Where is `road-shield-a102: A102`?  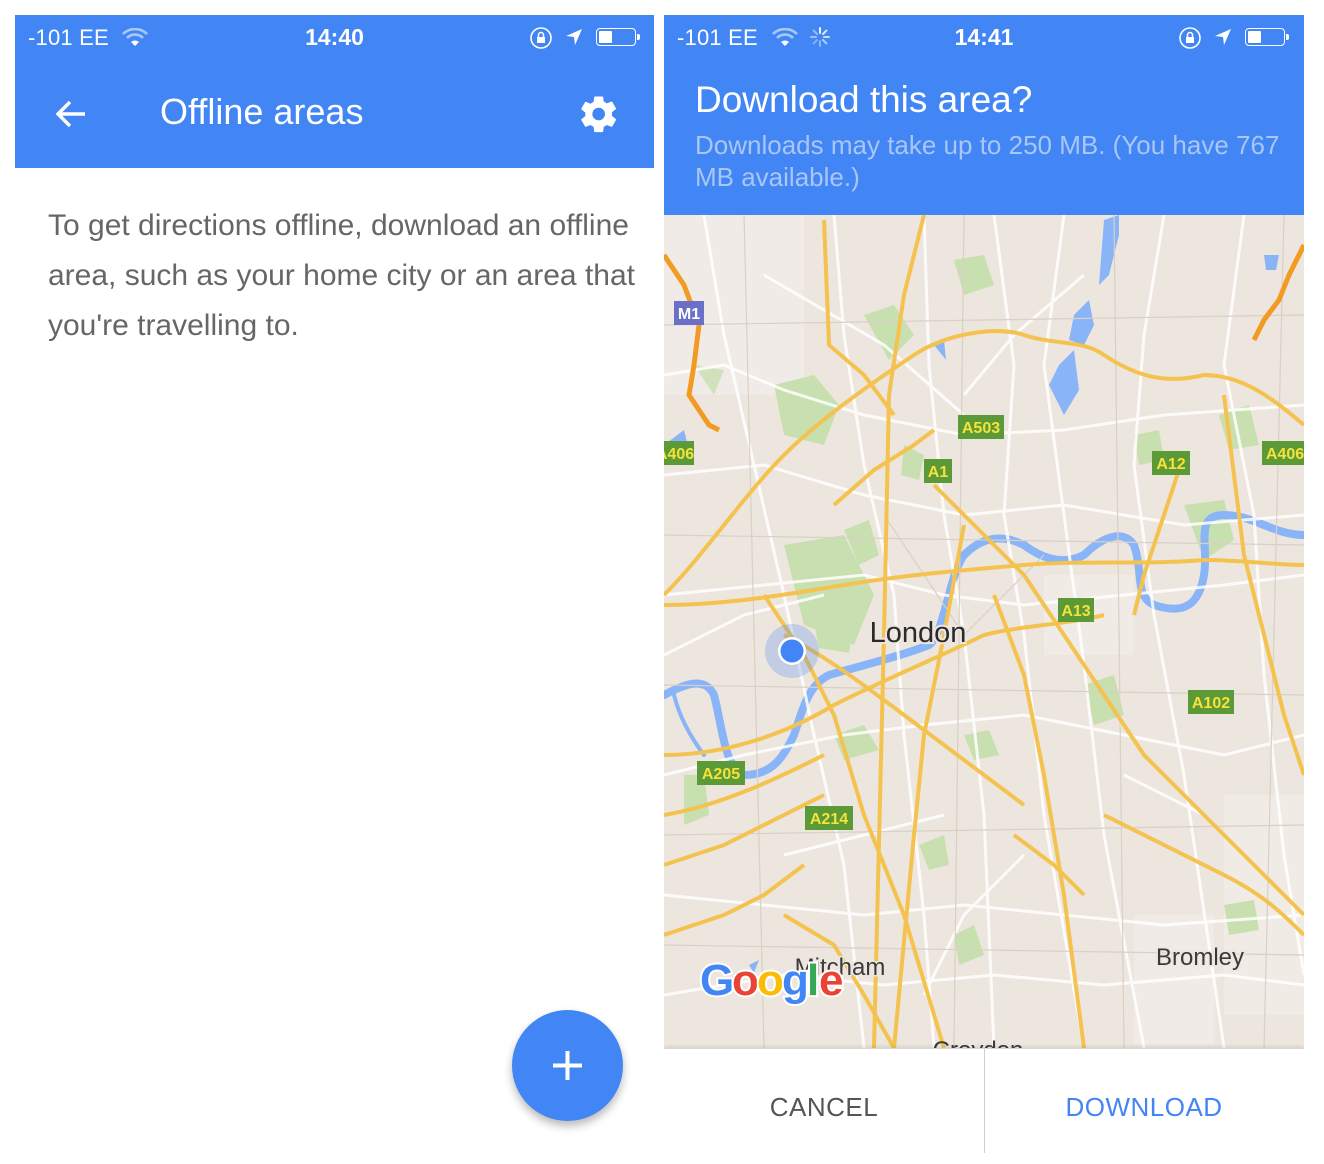 road-shield-a102: A102 is located at coordinates (1211, 702).